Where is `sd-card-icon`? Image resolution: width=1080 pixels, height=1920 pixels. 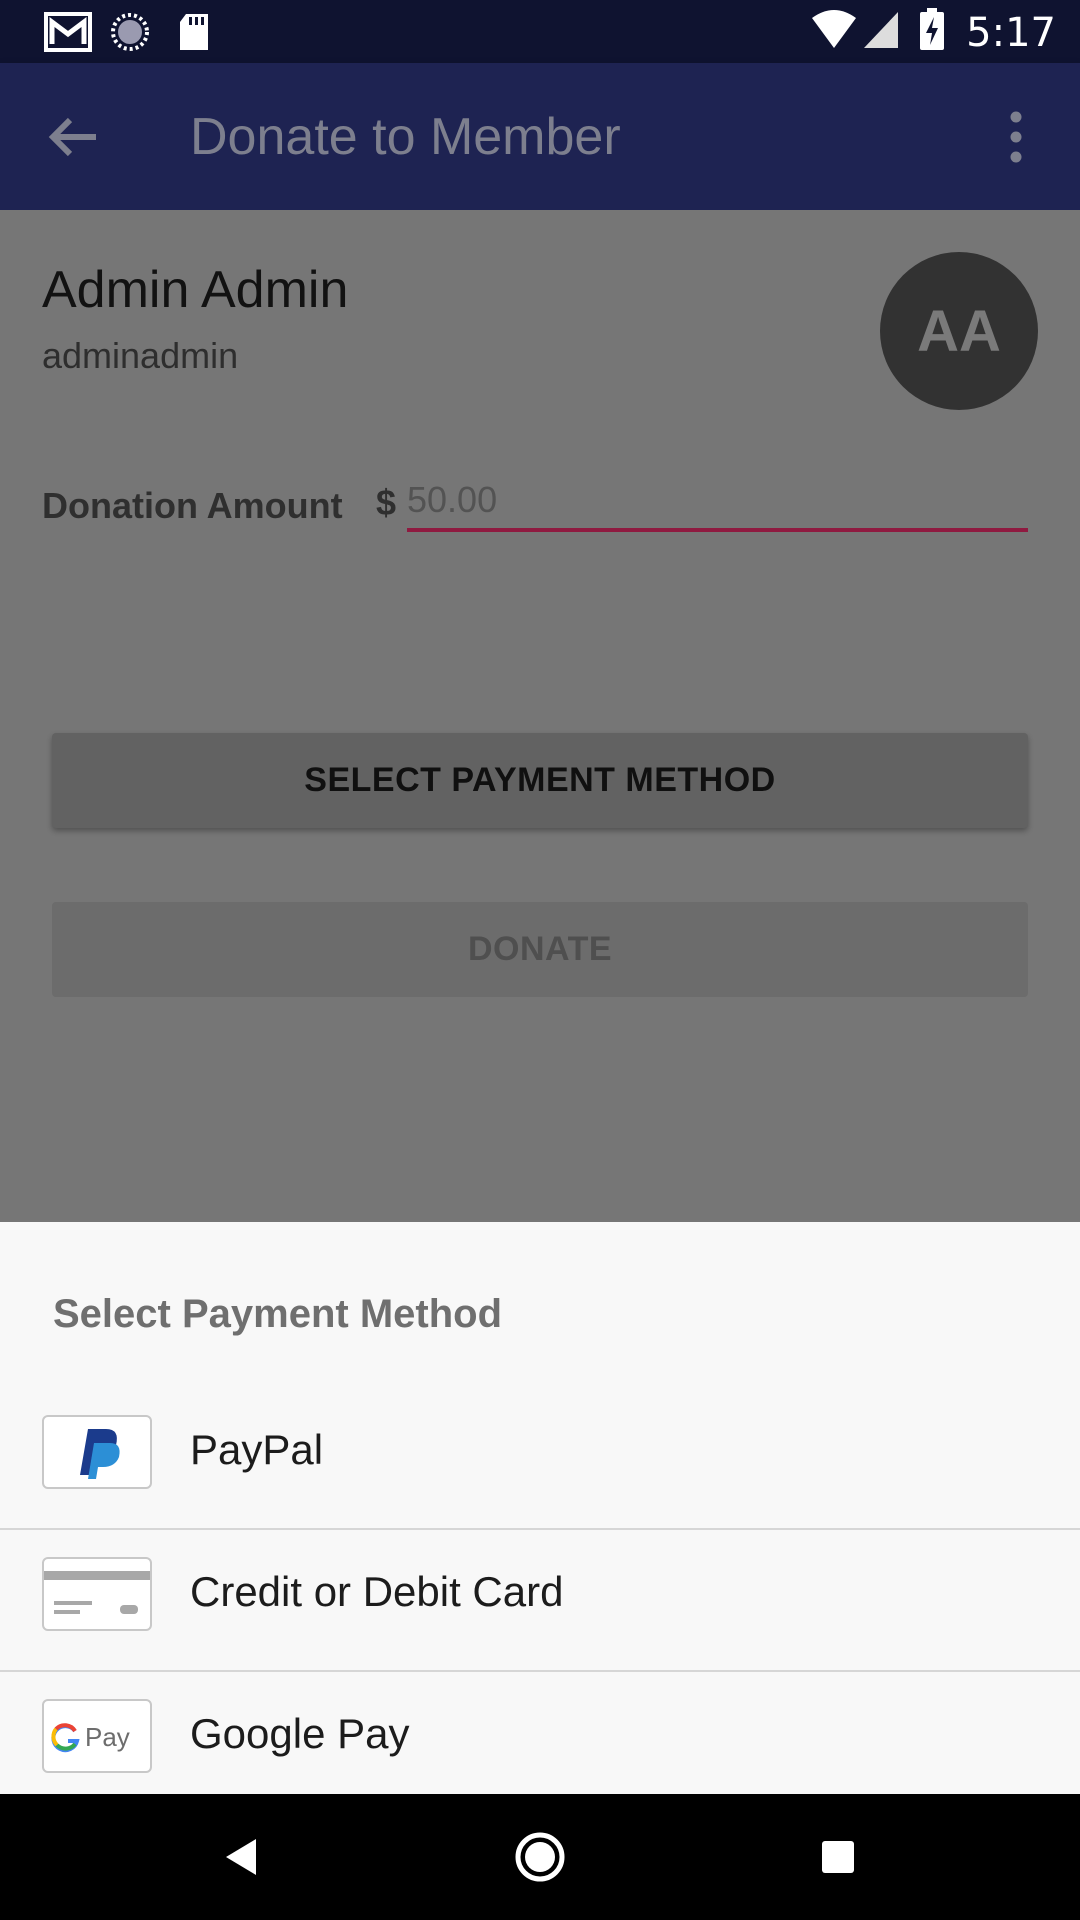
sd-card-icon is located at coordinates (194, 32).